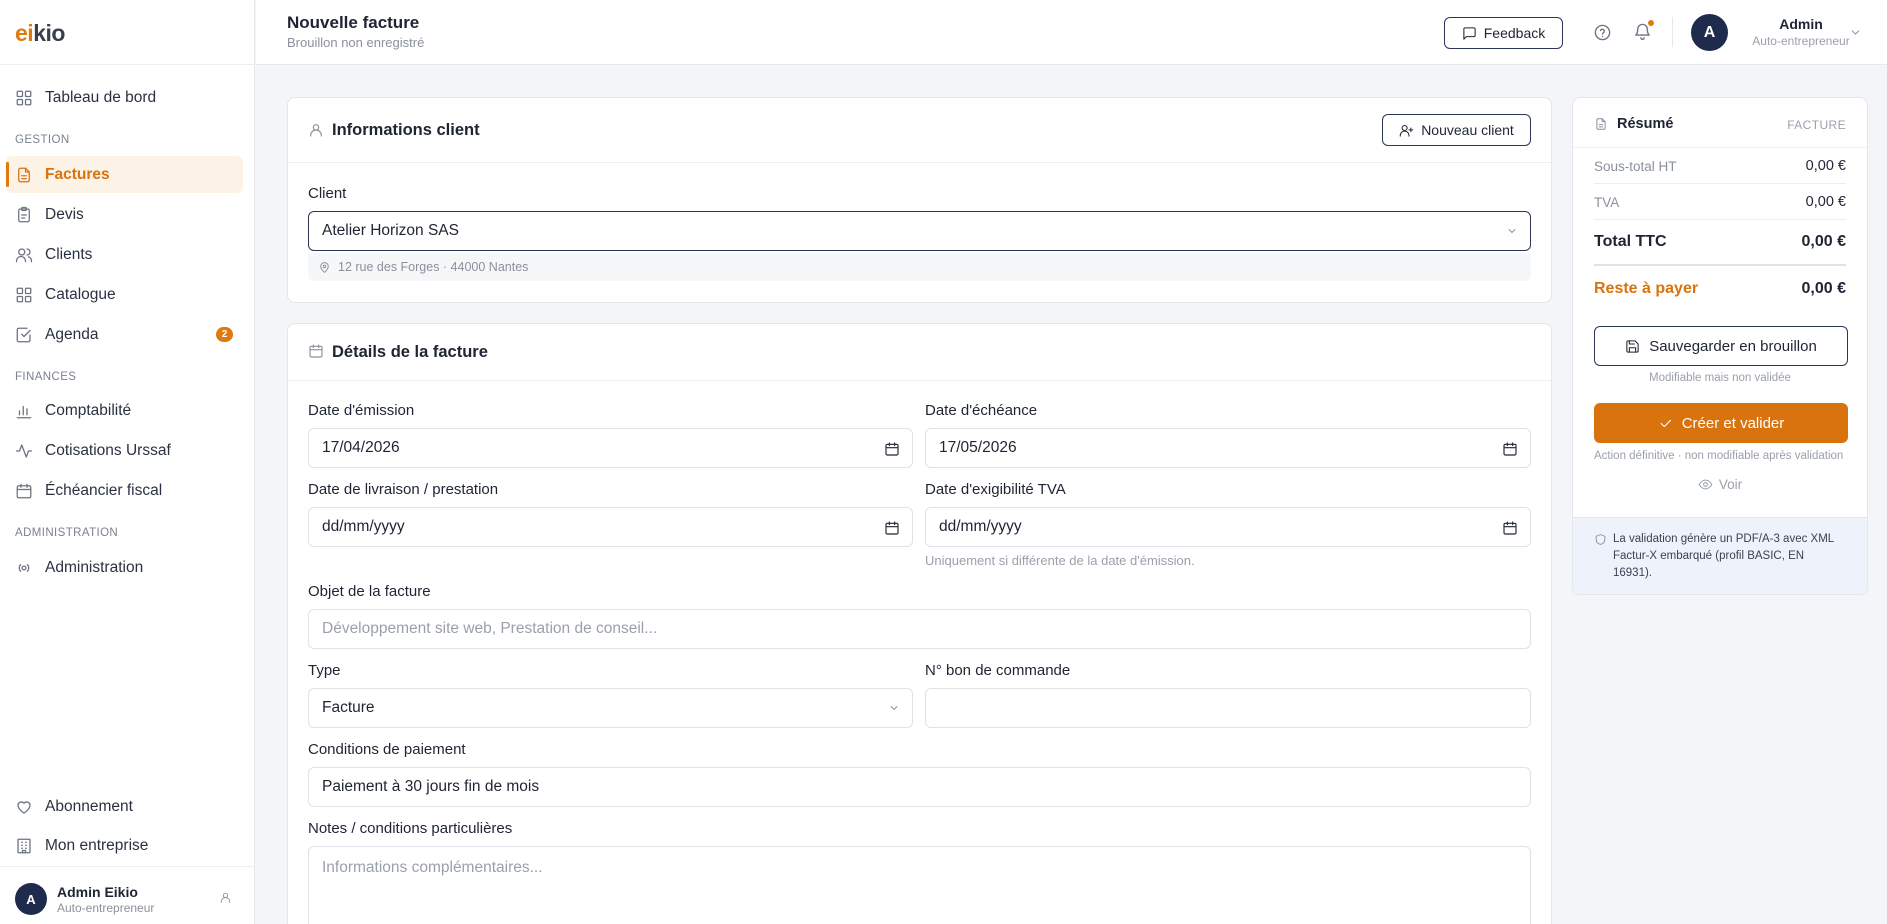 Image resolution: width=1887 pixels, height=924 pixels. Describe the element at coordinates (94, 567) in the screenshot. I see `sidebar-item-label: Administration` at that location.